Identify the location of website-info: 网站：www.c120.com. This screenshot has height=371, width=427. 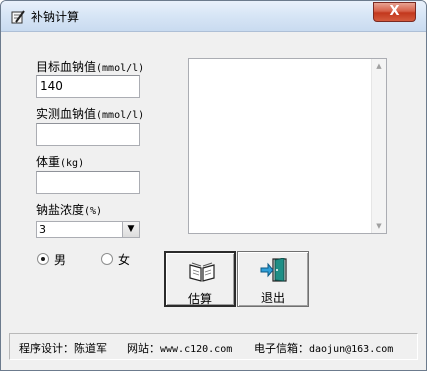
(180, 348).